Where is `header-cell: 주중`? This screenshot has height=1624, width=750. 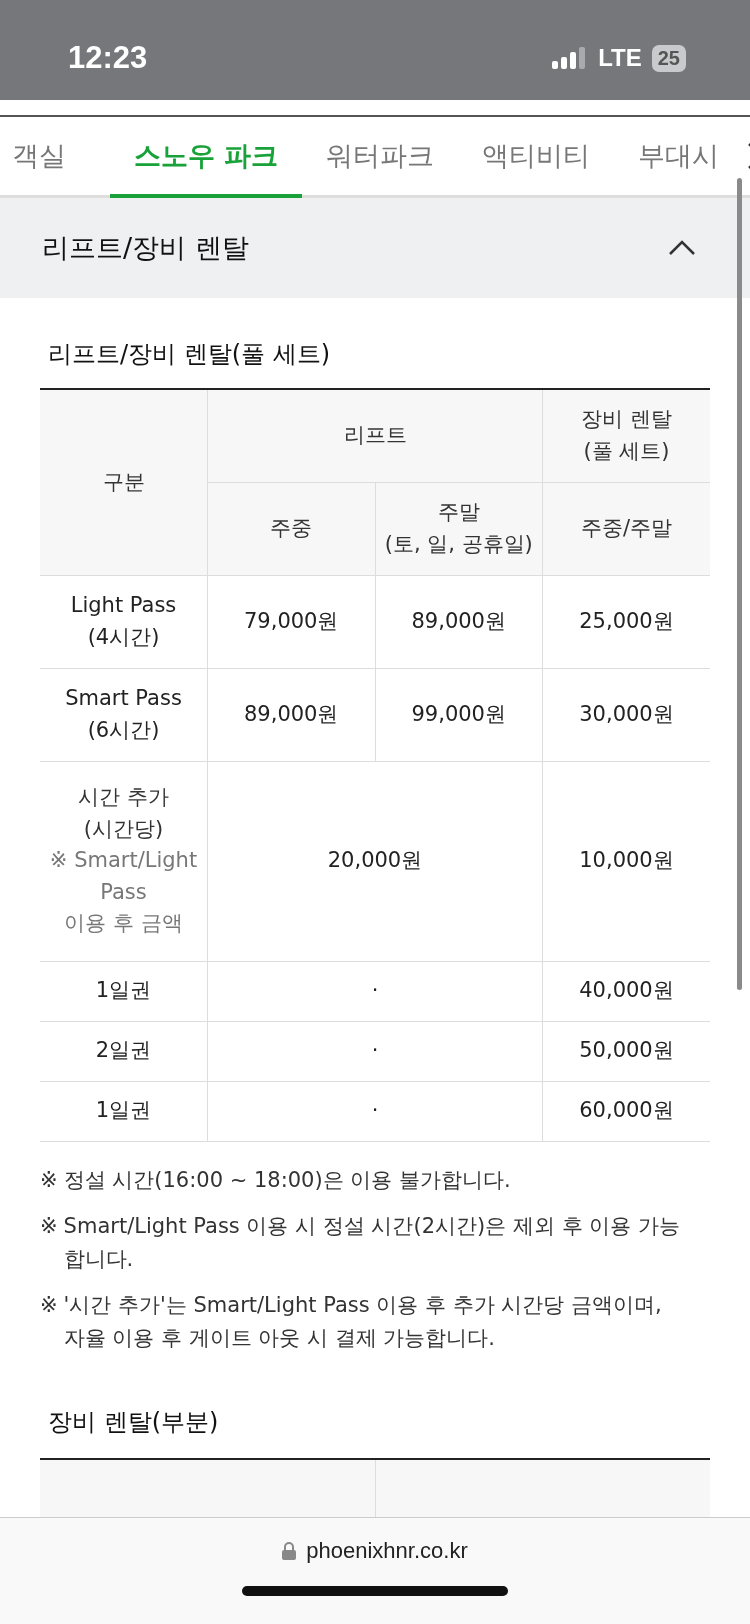 header-cell: 주중 is located at coordinates (291, 528).